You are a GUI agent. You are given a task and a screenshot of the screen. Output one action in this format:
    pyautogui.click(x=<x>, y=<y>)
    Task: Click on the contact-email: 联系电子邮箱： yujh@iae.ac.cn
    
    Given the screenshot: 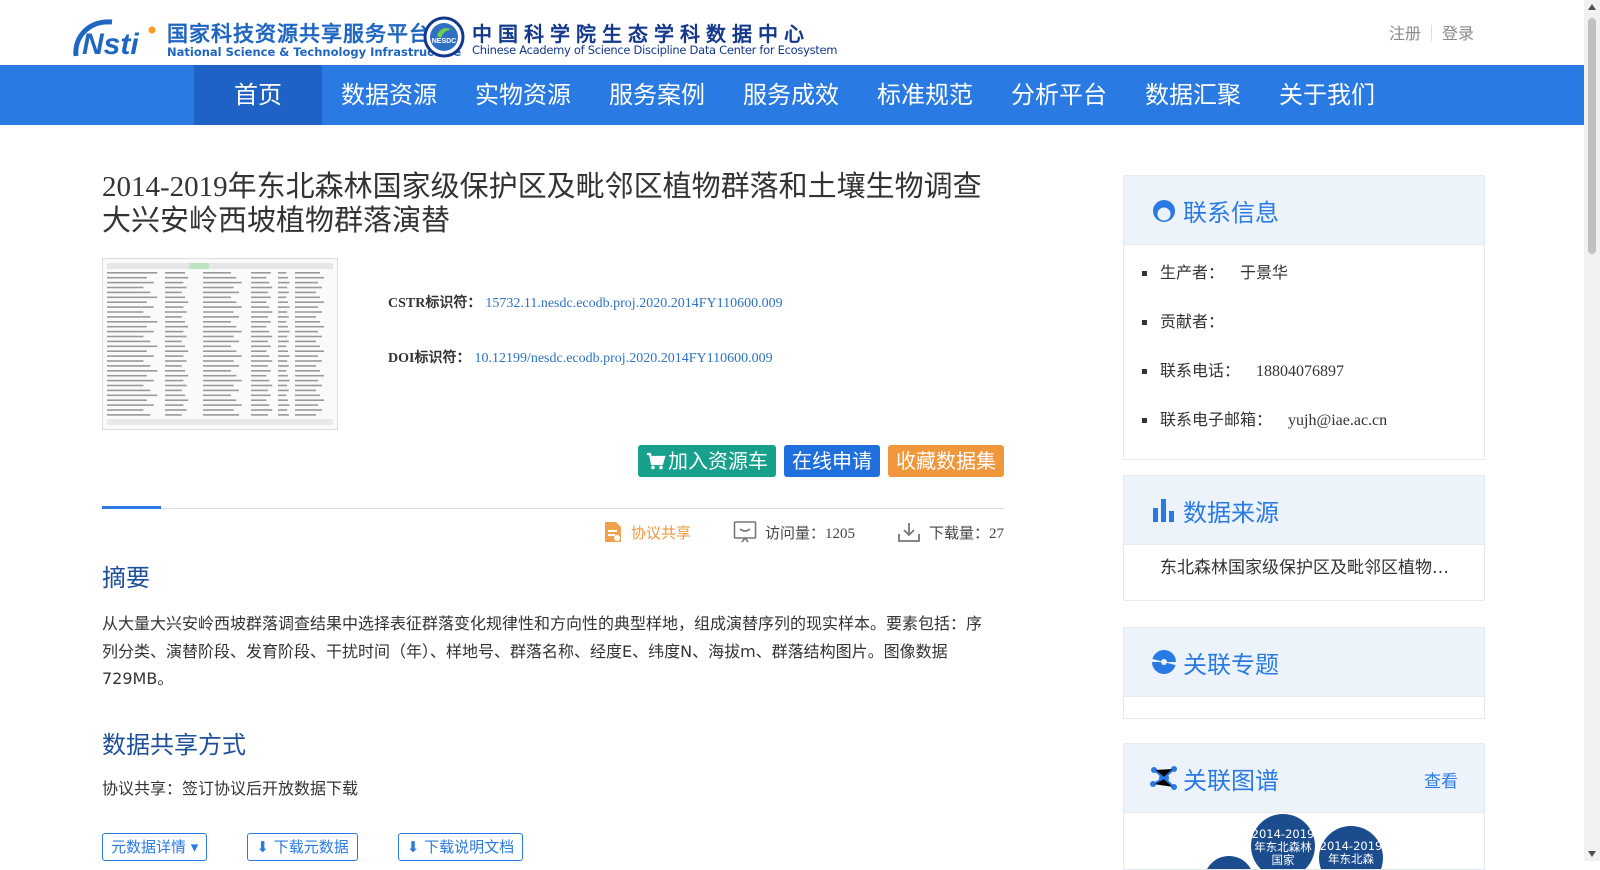 What is the action you would take?
    pyautogui.click(x=1304, y=424)
    